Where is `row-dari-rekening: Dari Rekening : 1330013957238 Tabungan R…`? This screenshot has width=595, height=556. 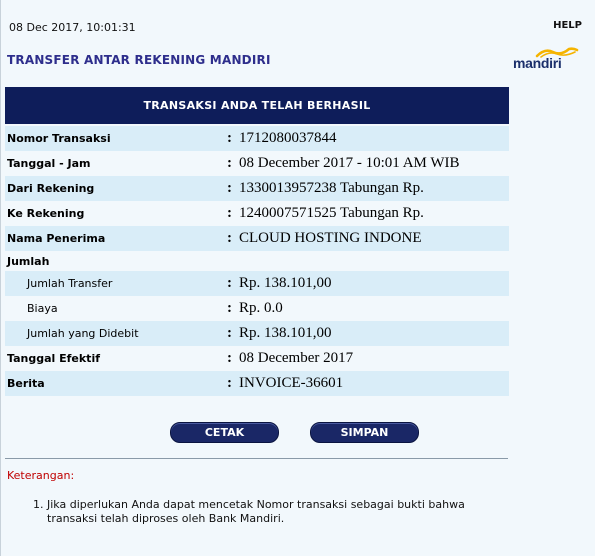 row-dari-rekening: Dari Rekening : 1330013957238 Tabungan R… is located at coordinates (257, 188).